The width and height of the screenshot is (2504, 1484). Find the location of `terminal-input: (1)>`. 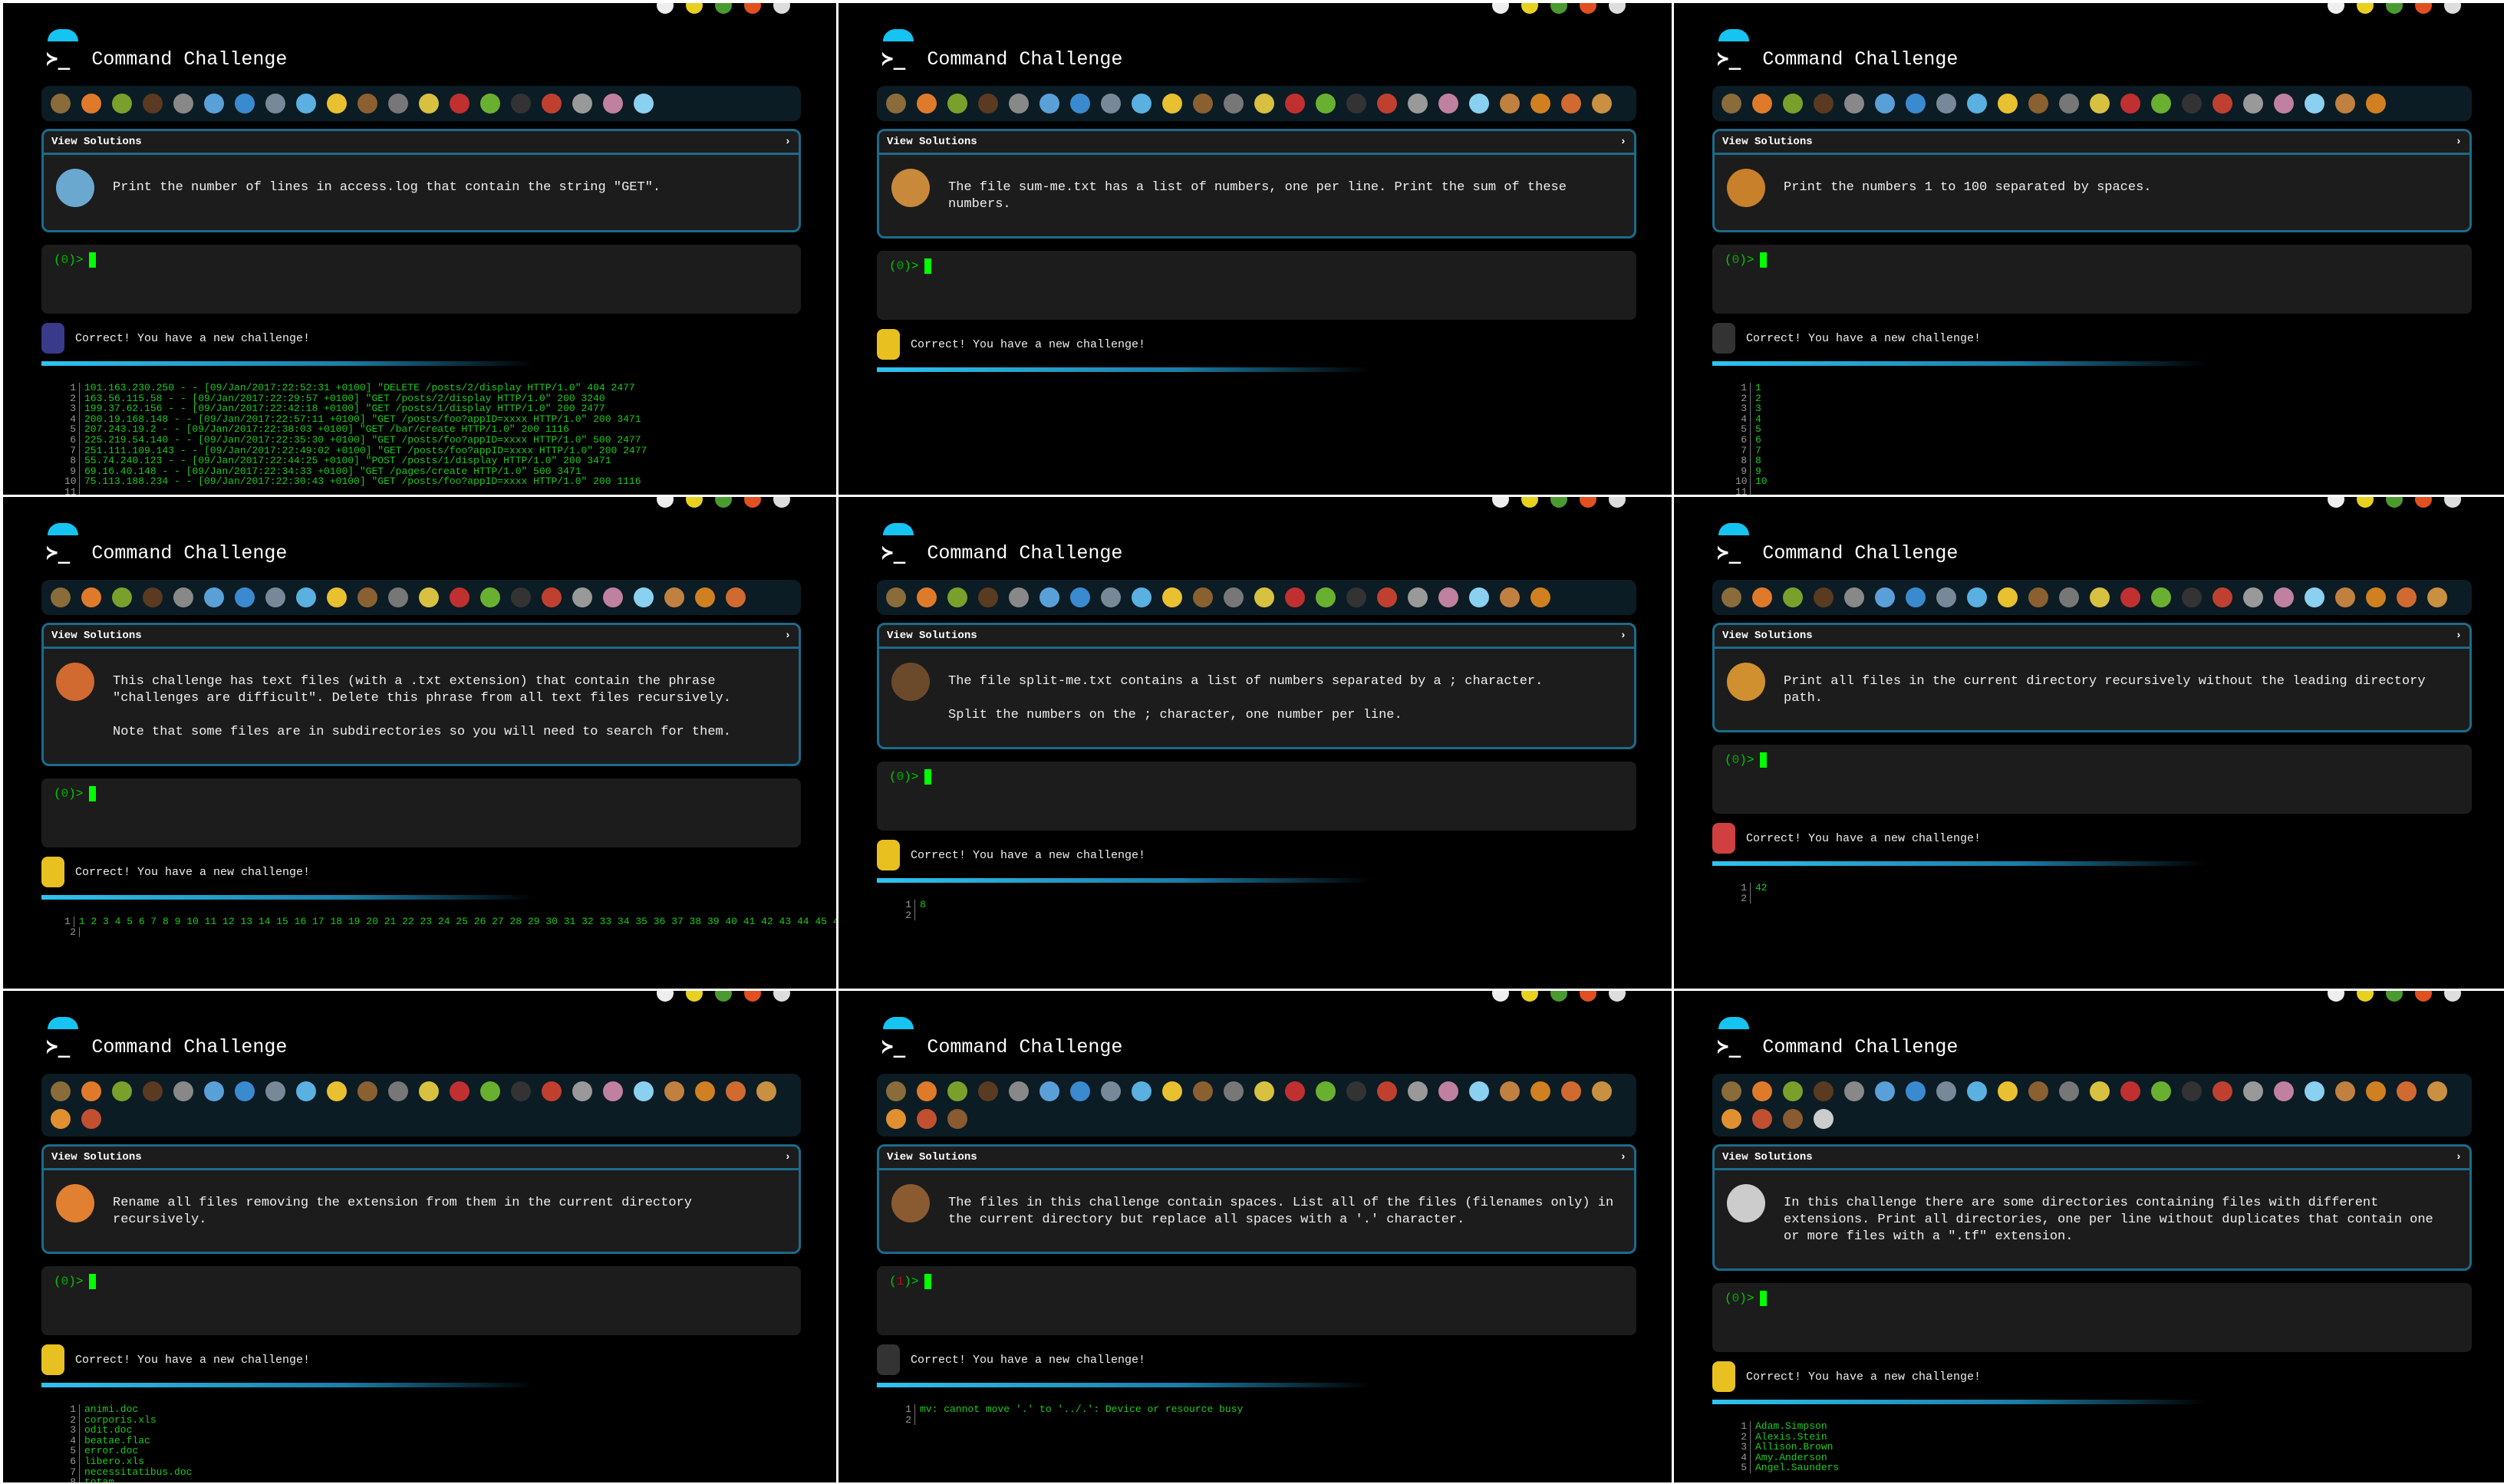

terminal-input: (1)> is located at coordinates (1256, 1300).